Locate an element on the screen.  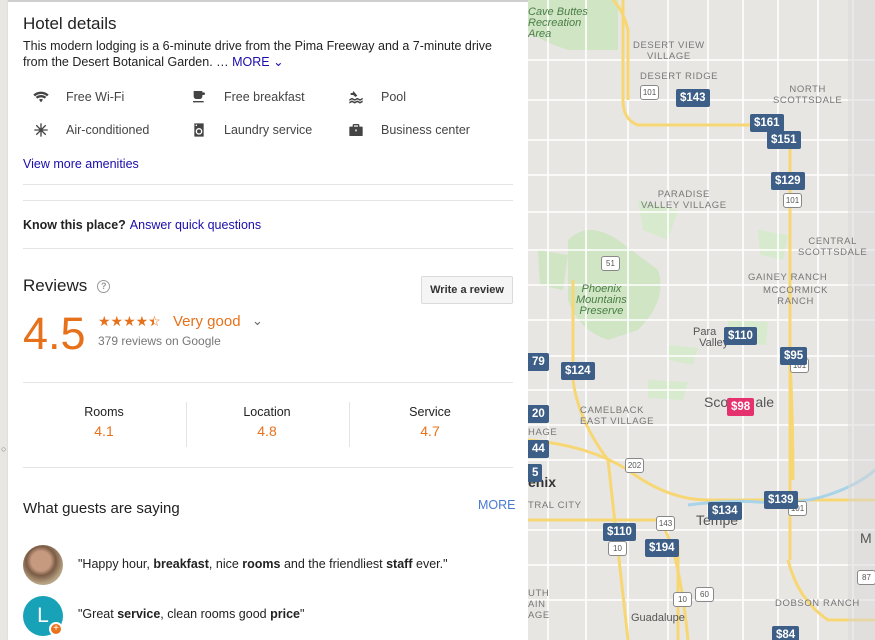
quote-text: " is located at coordinates (302, 614).